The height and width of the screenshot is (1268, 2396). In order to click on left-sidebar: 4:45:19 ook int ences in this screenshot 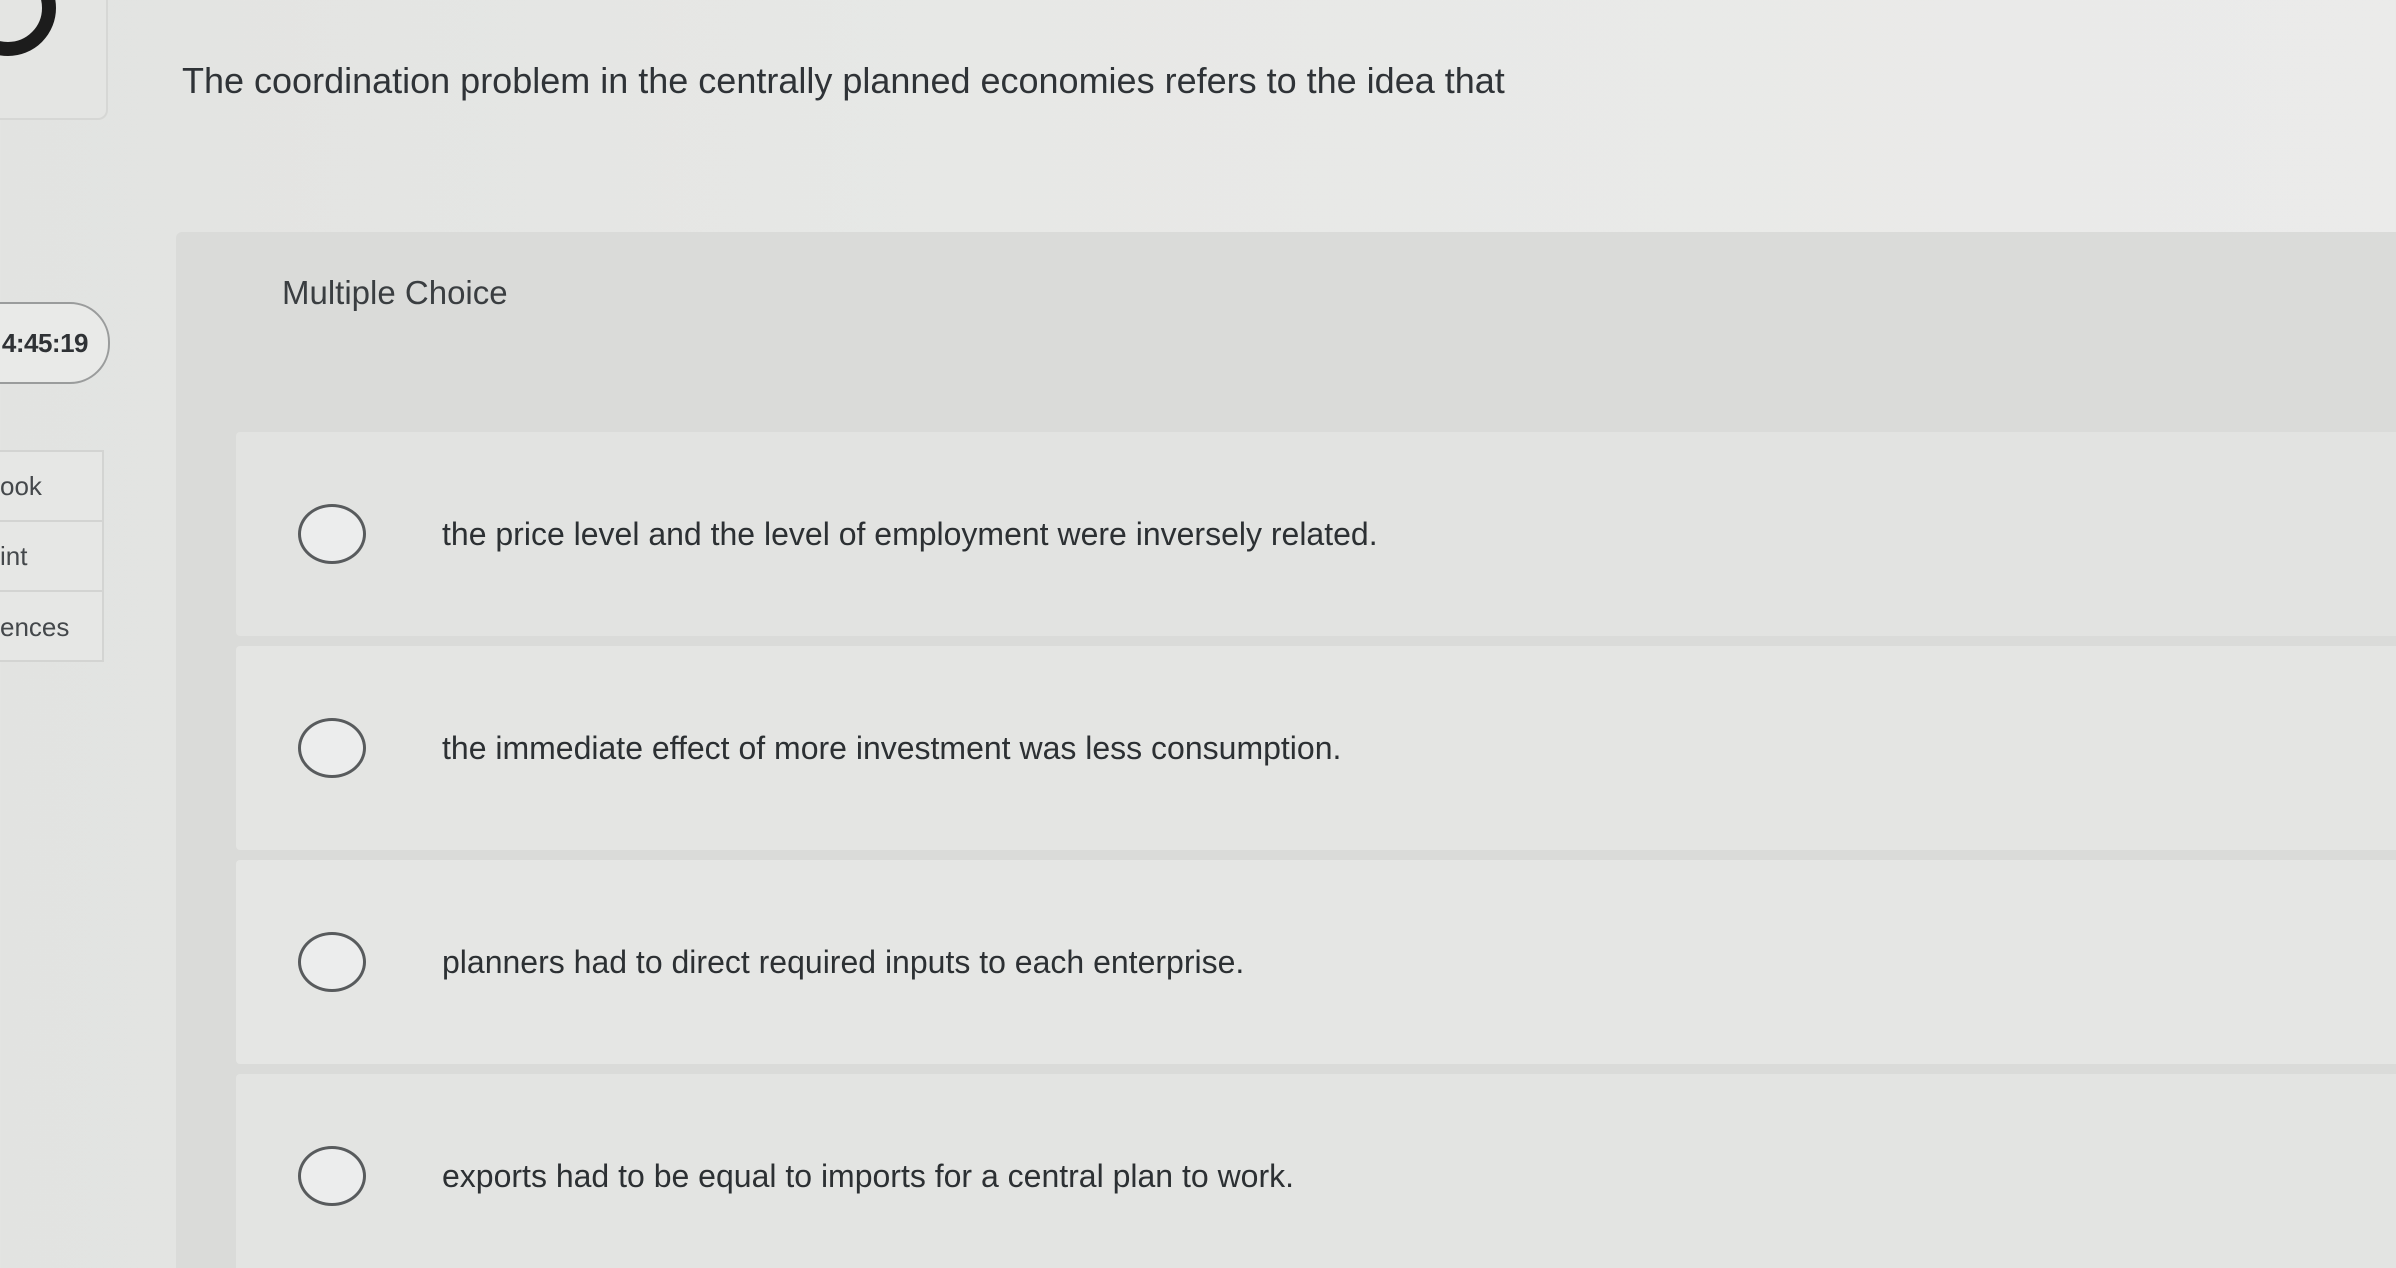, I will do `click(85, 634)`.